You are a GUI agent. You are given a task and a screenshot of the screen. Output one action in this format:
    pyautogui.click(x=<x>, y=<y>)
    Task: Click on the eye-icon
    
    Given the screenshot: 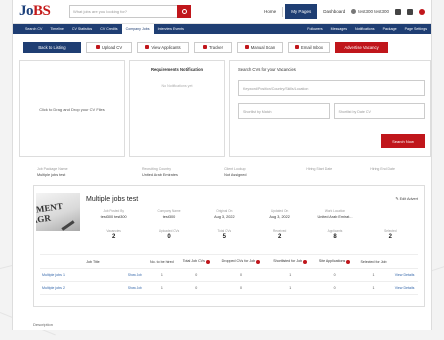 What is the action you would take?
    pyautogui.click(x=147, y=47)
    